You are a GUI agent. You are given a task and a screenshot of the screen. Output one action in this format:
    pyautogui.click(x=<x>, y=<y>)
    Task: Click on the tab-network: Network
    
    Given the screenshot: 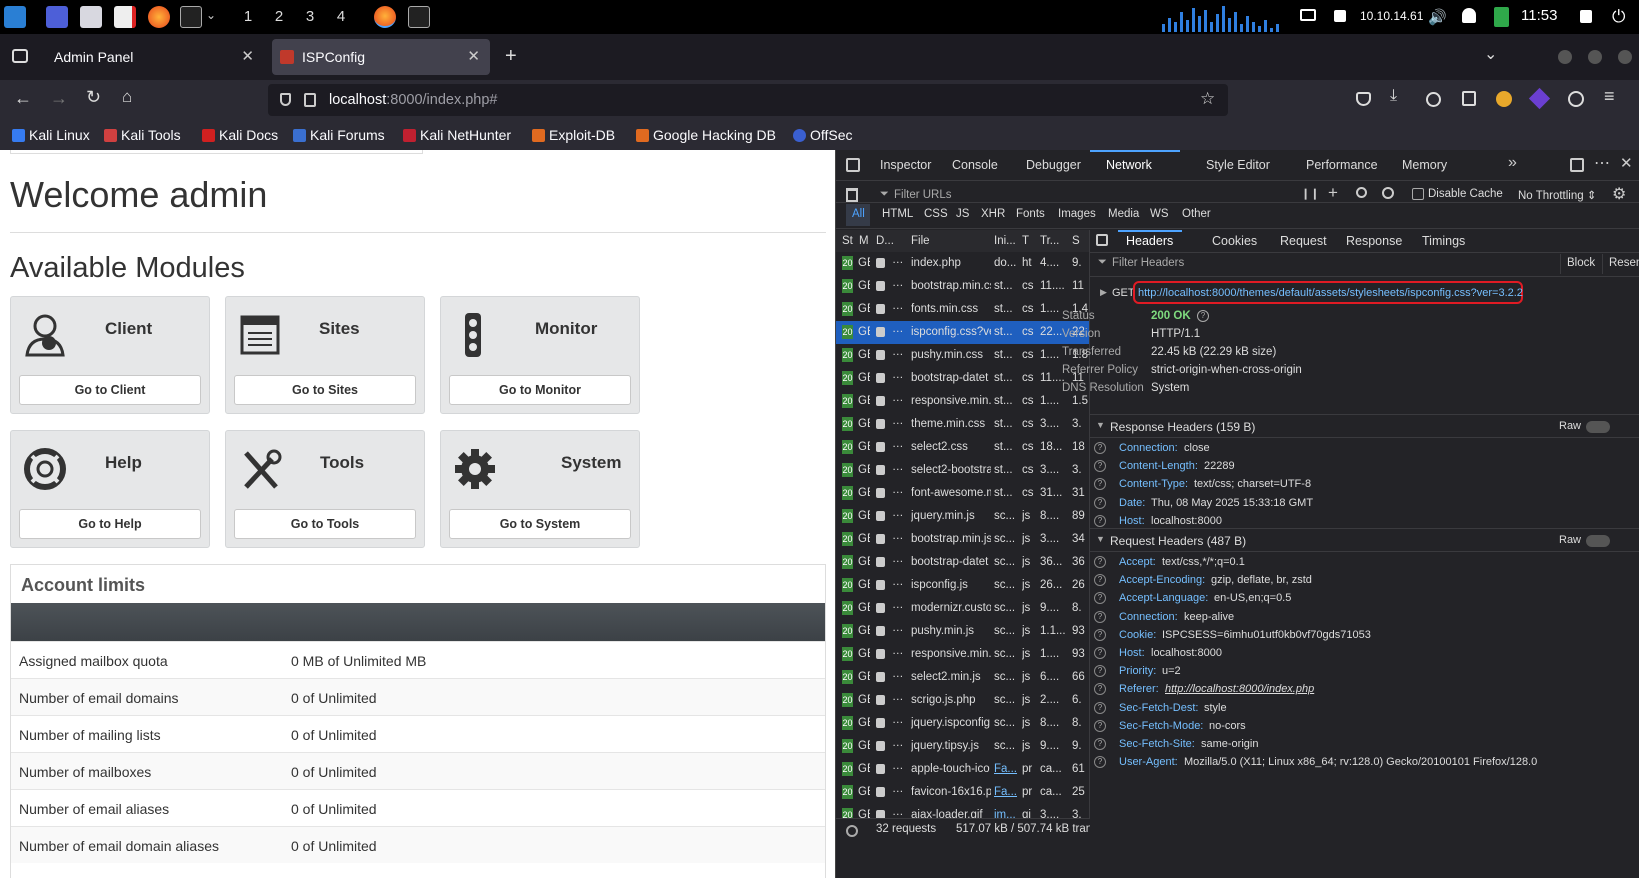 What is the action you would take?
    pyautogui.click(x=1129, y=165)
    